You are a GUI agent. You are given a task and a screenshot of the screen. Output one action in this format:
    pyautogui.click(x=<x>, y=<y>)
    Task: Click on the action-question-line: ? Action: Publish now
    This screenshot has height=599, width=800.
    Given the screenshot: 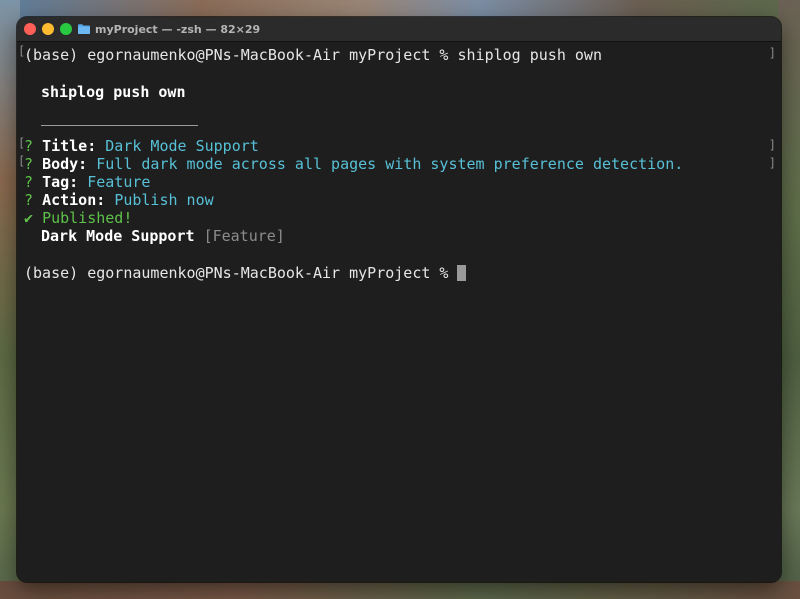 What is the action you would take?
    pyautogui.click(x=119, y=200)
    